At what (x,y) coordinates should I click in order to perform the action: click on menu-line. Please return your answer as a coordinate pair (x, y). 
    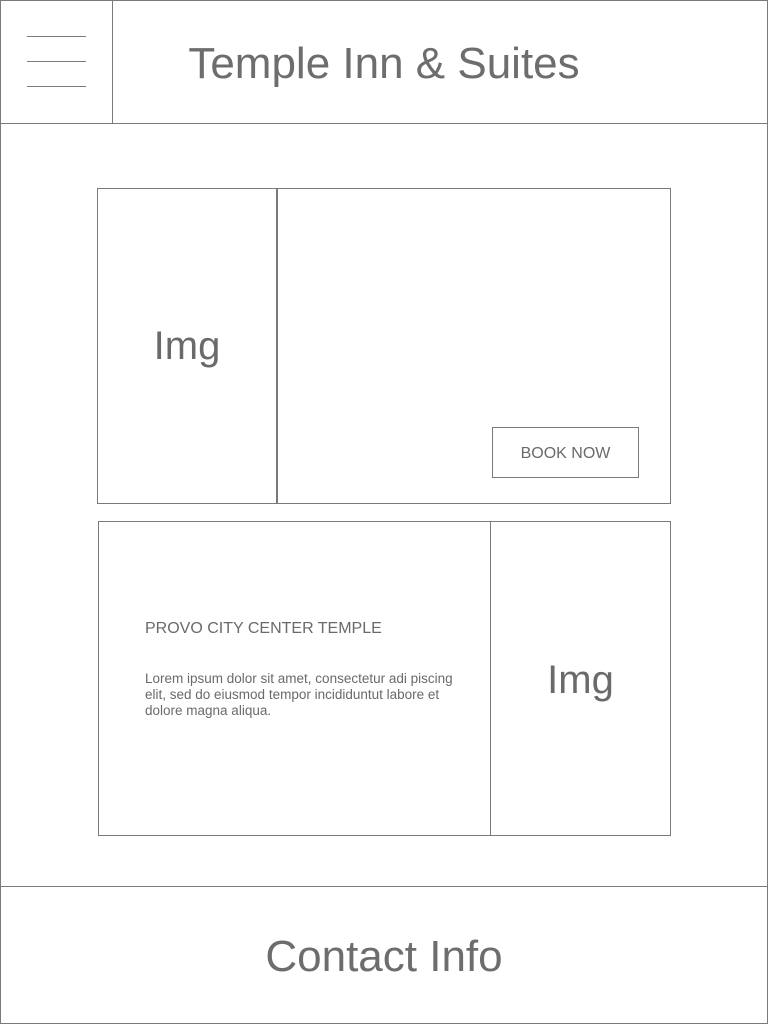
    Looking at the image, I should click on (56, 36).